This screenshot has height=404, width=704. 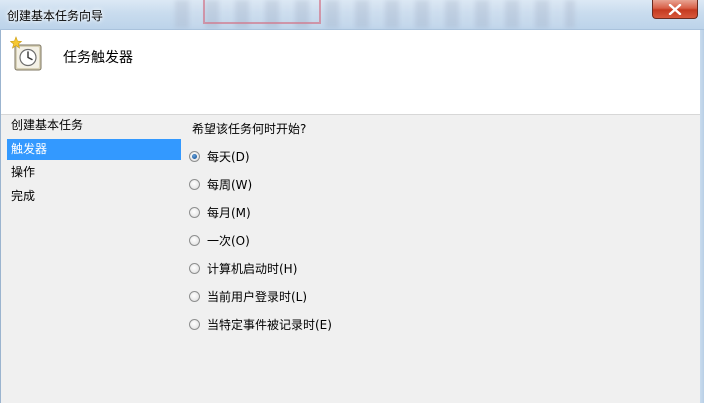 What do you see at coordinates (702, 216) in the screenshot?
I see `window-right-border` at bounding box center [702, 216].